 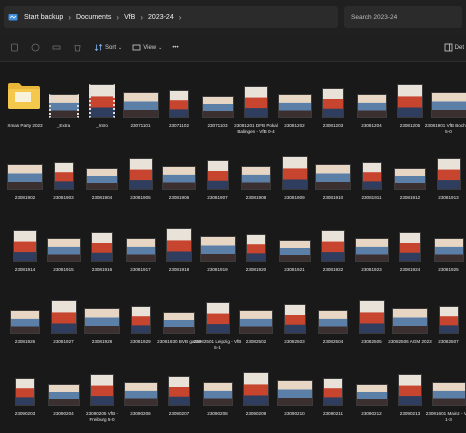 What do you see at coordinates (410, 320) in the screenshot?
I see `file-item: 23082506 AGM 2023` at bounding box center [410, 320].